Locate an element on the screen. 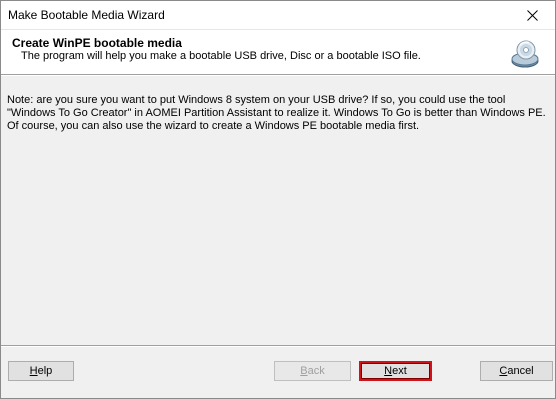 This screenshot has width=556, height=399. window-title: Make Bootable Media Wizard is located at coordinates (86, 15).